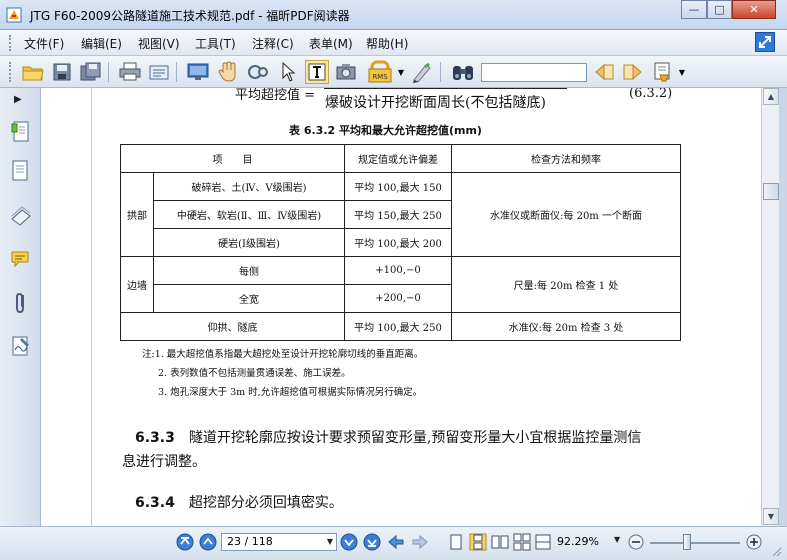 The height and width of the screenshot is (560, 787). Describe the element at coordinates (331, 43) in the screenshot. I see `menu-forms: 表单(M)` at that location.